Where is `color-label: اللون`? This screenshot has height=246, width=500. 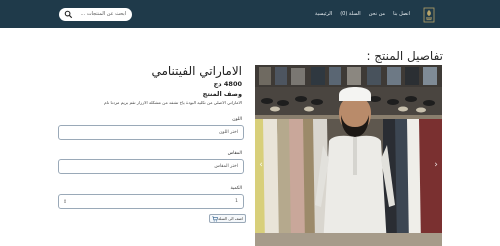
color-label: اللون is located at coordinates (237, 119).